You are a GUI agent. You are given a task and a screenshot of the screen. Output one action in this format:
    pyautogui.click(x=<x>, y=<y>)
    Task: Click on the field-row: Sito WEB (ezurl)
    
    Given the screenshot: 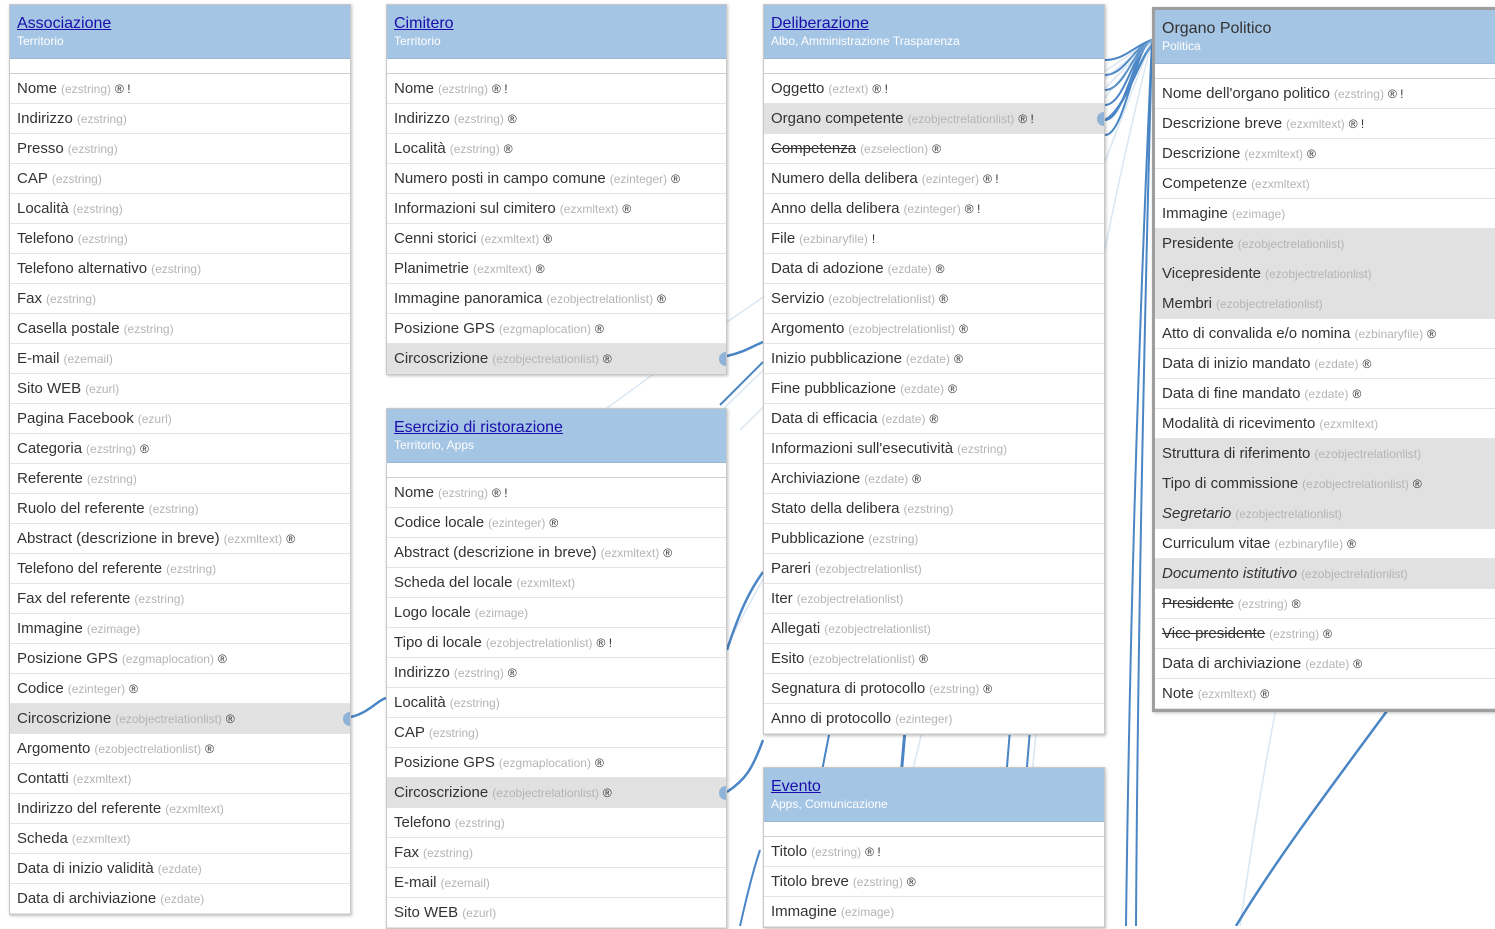 What is the action you would take?
    pyautogui.click(x=180, y=389)
    